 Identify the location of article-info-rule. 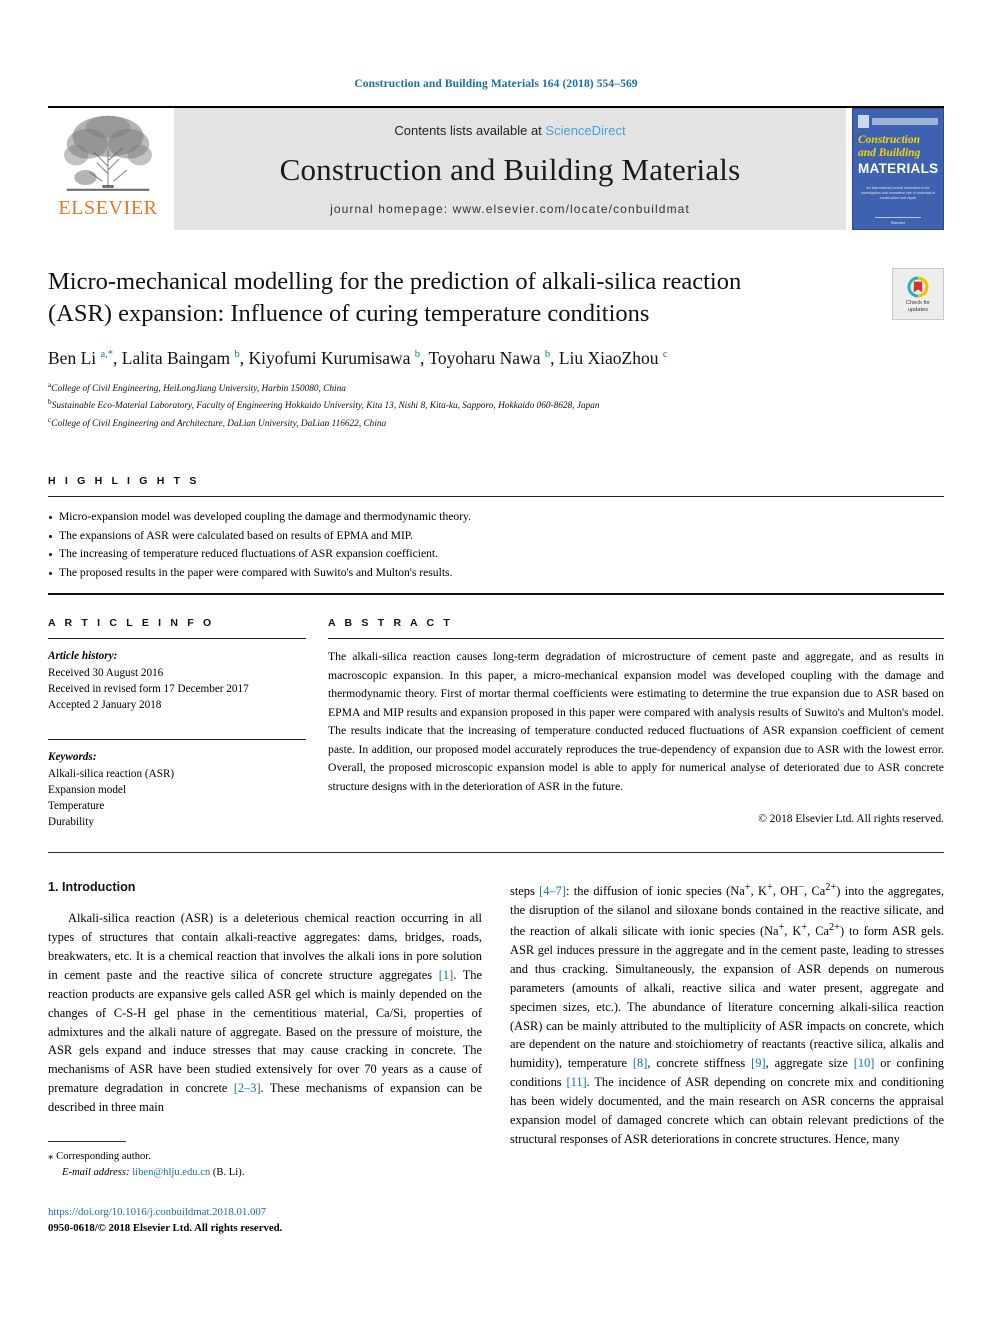
(177, 639).